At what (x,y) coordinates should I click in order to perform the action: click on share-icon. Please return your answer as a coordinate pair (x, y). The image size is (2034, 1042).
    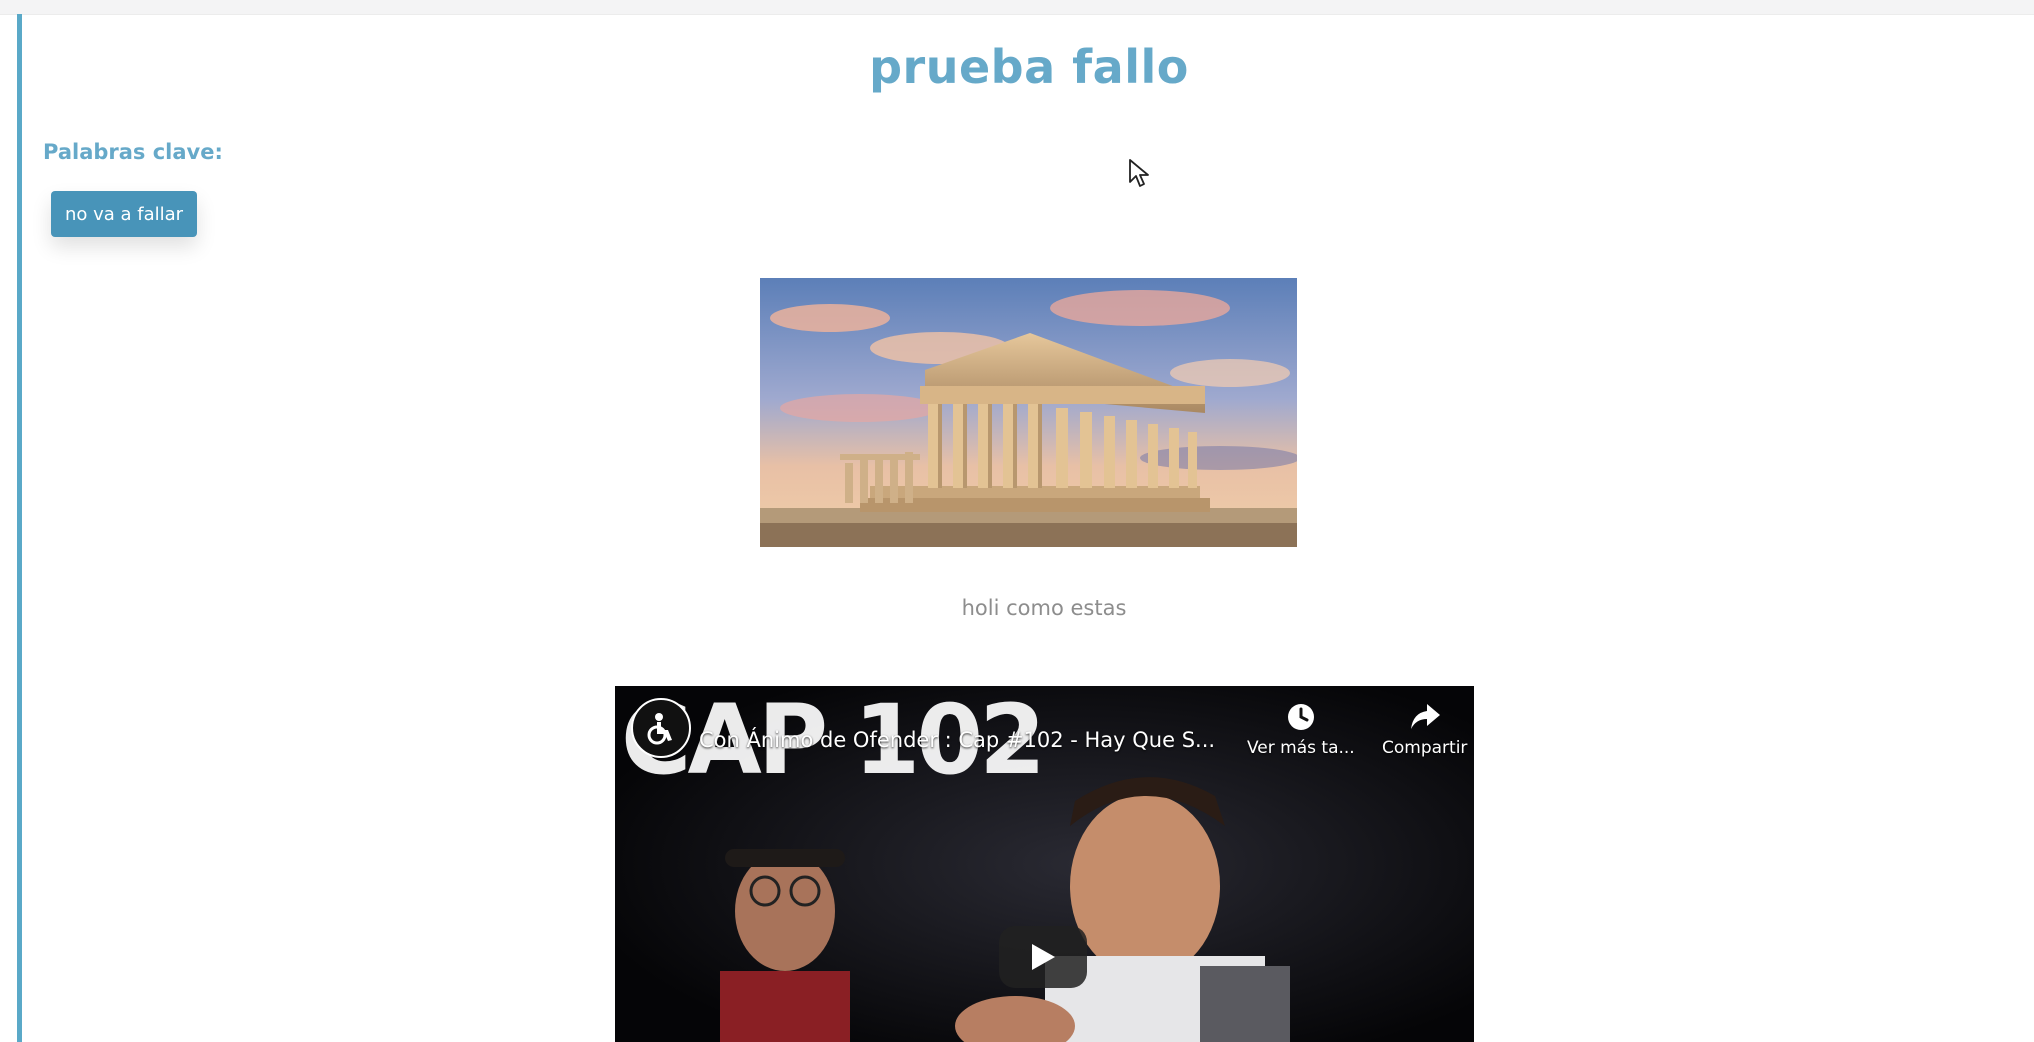
    Looking at the image, I should click on (1425, 716).